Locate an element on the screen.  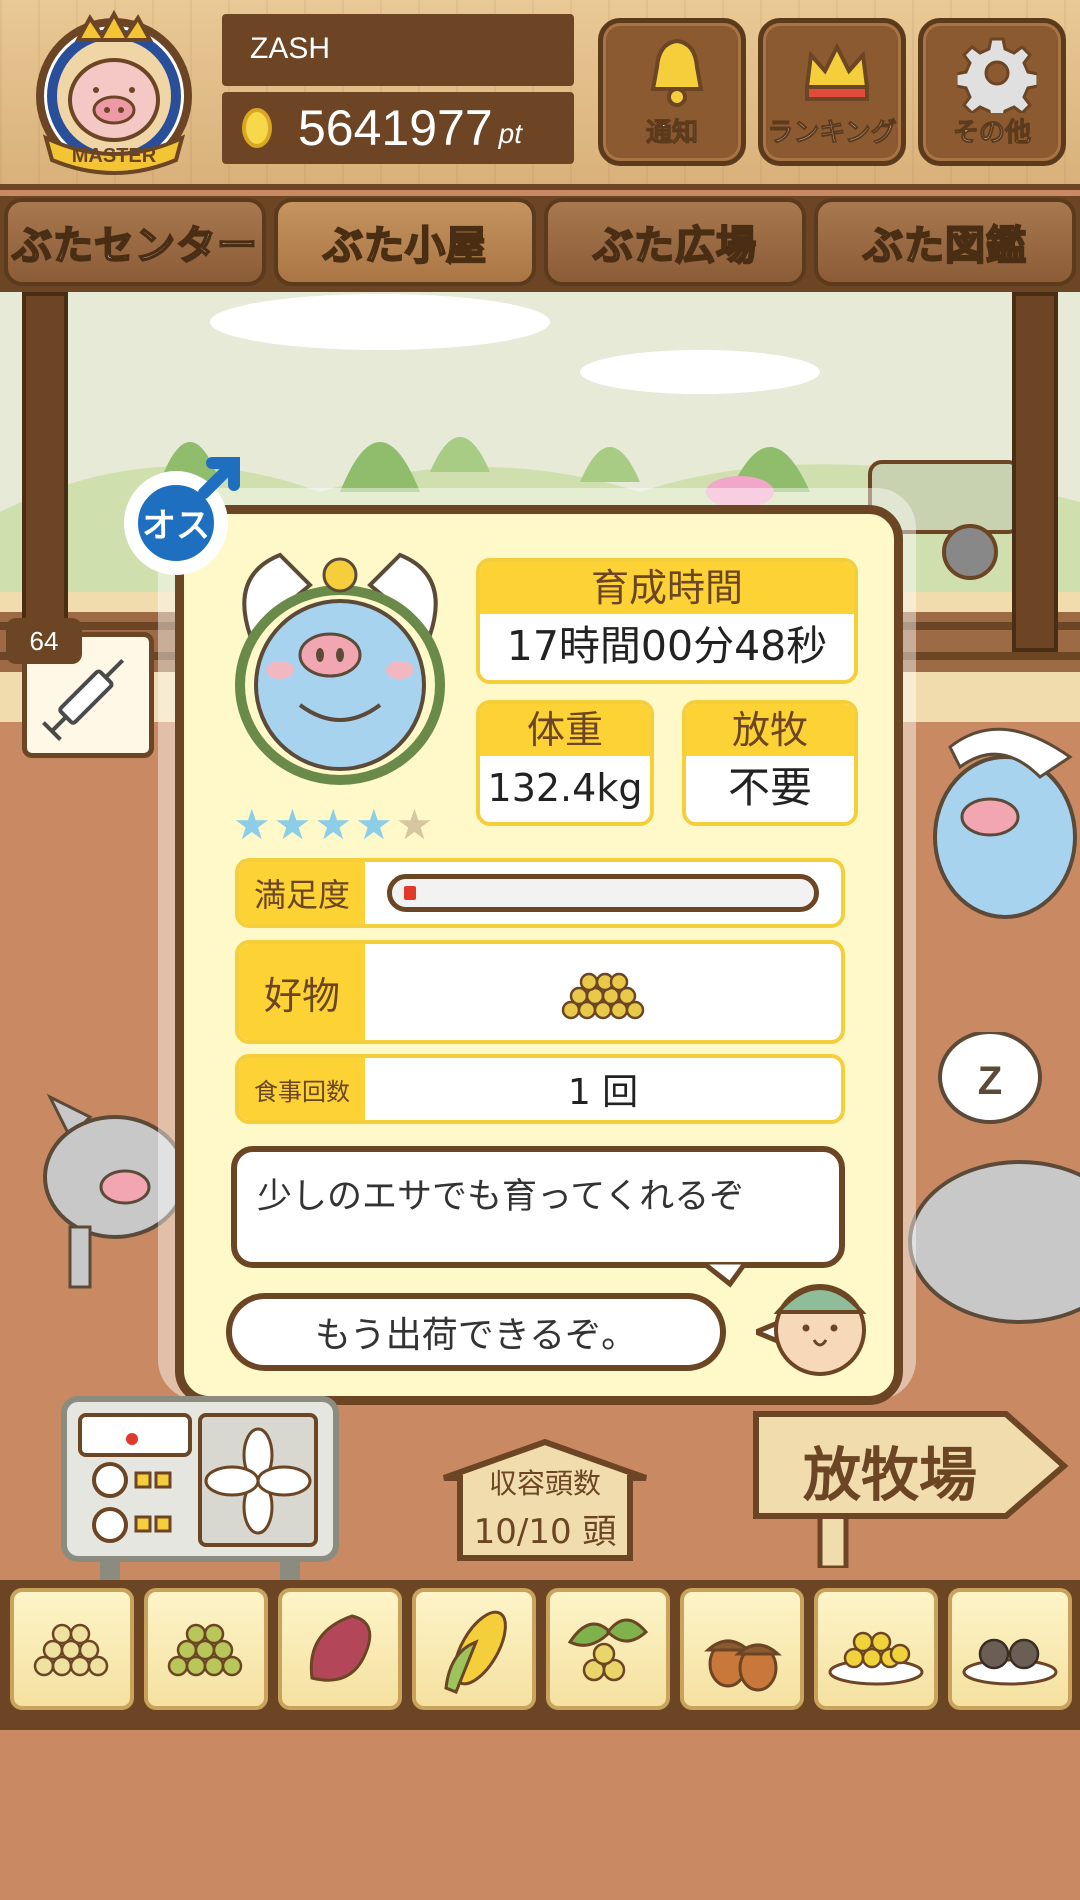
food-selection-bar is located at coordinates (540, 1655).